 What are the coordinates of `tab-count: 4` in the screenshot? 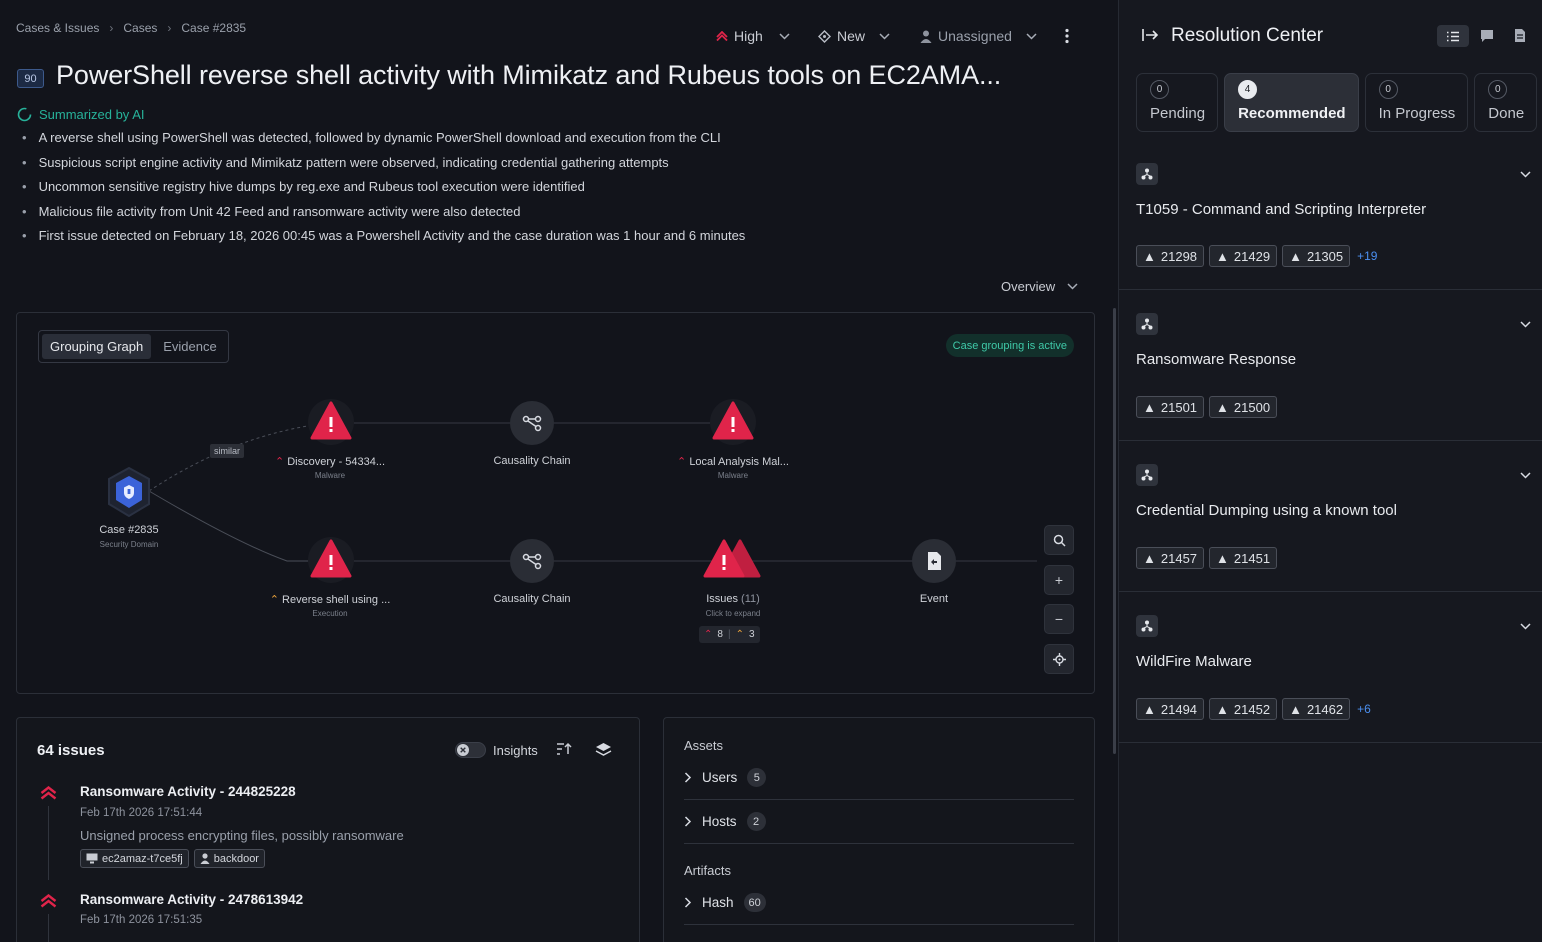 It's located at (1248, 89).